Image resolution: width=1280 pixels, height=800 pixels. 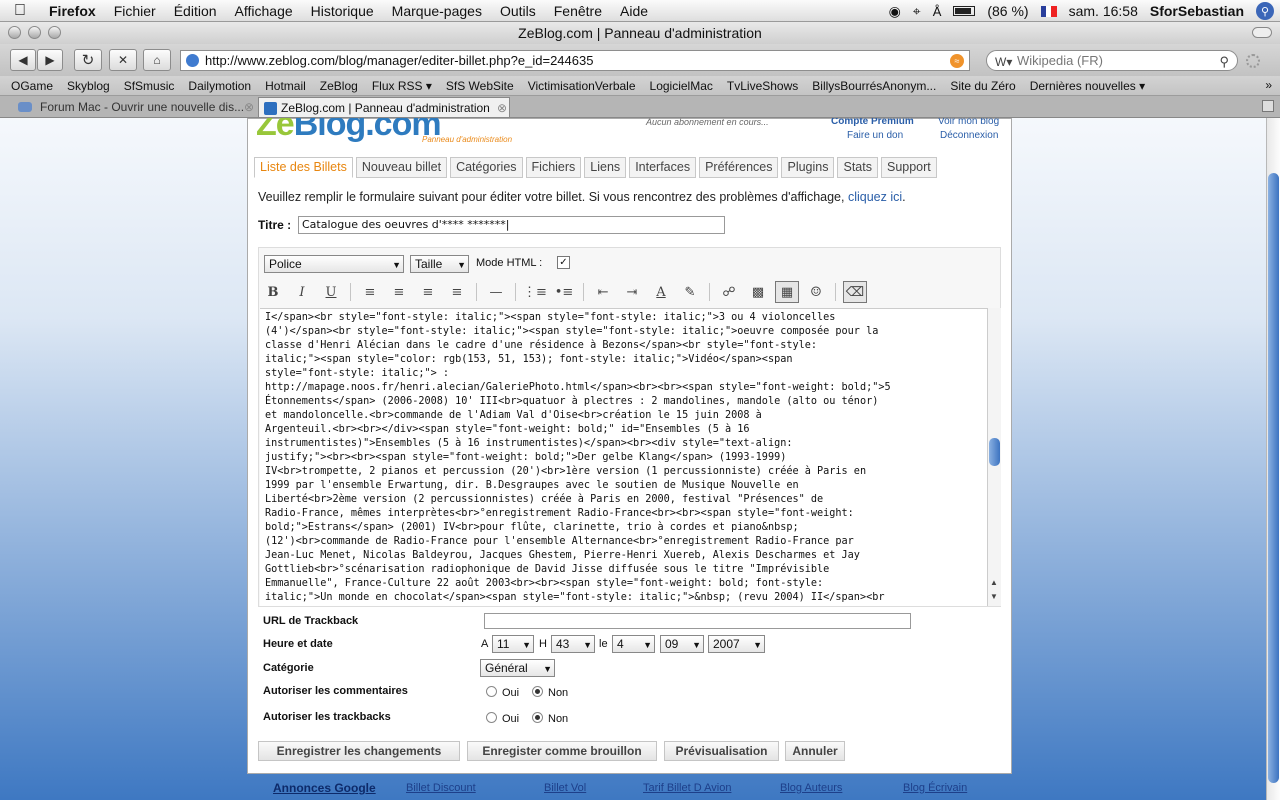 I want to click on bookmark-item: Dailymotion, so click(x=219, y=86).